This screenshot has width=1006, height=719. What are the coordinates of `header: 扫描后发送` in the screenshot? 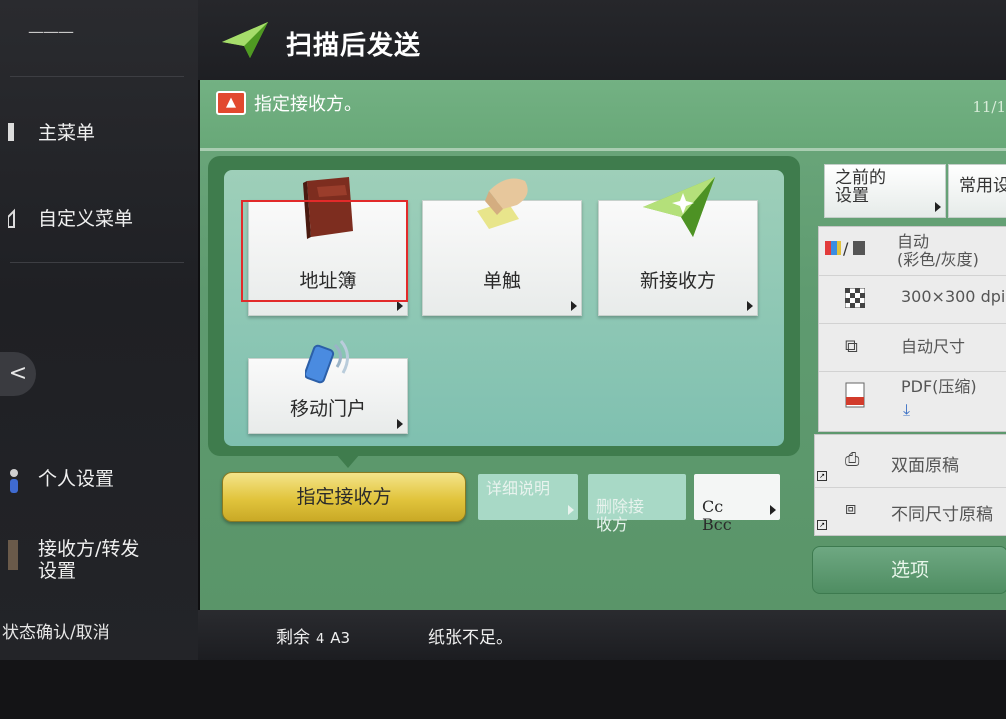 It's located at (602, 40).